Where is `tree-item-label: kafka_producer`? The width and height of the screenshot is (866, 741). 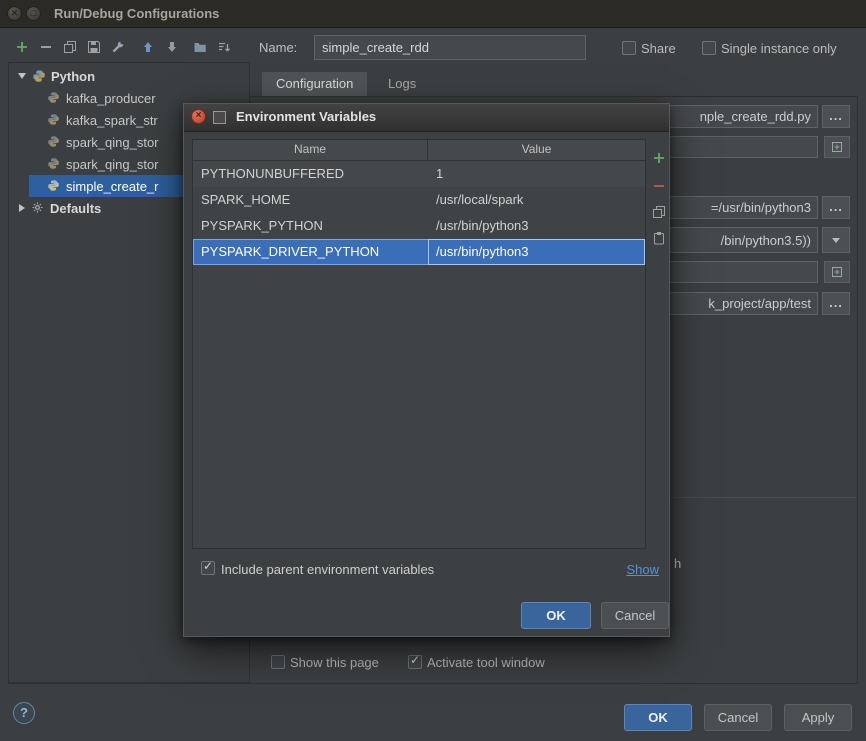 tree-item-label: kafka_producer is located at coordinates (111, 98).